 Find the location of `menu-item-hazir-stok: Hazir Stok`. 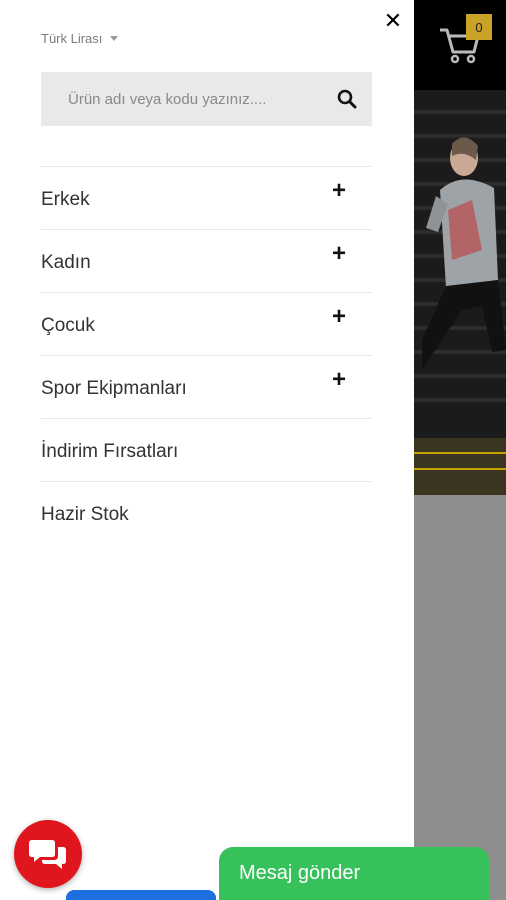

menu-item-hazir-stok: Hazir Stok is located at coordinates (206, 513).